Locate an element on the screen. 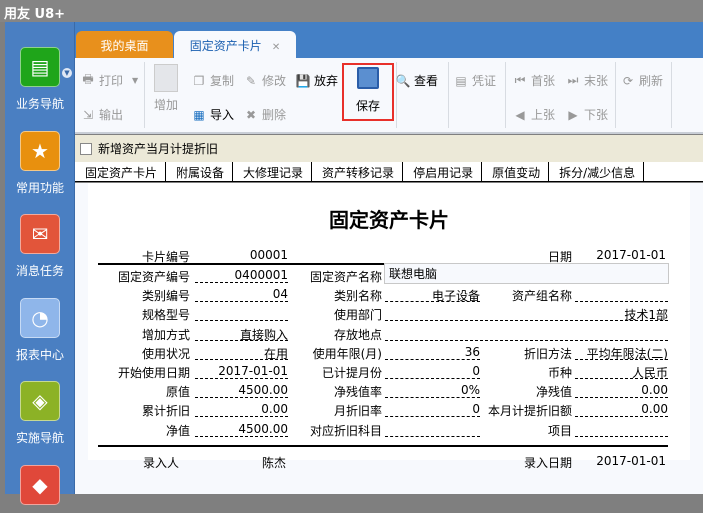  field-value: 在用 is located at coordinates (241, 353).